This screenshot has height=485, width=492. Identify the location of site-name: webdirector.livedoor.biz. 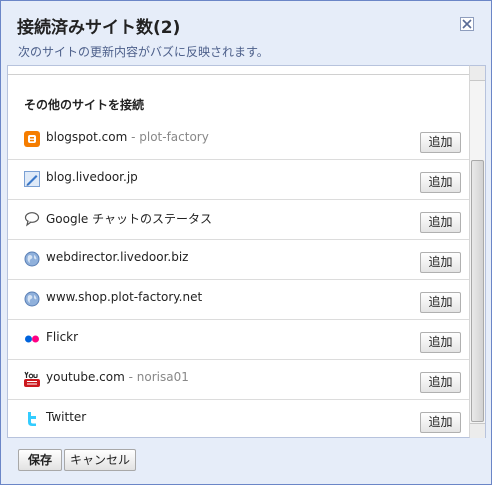
(117, 257).